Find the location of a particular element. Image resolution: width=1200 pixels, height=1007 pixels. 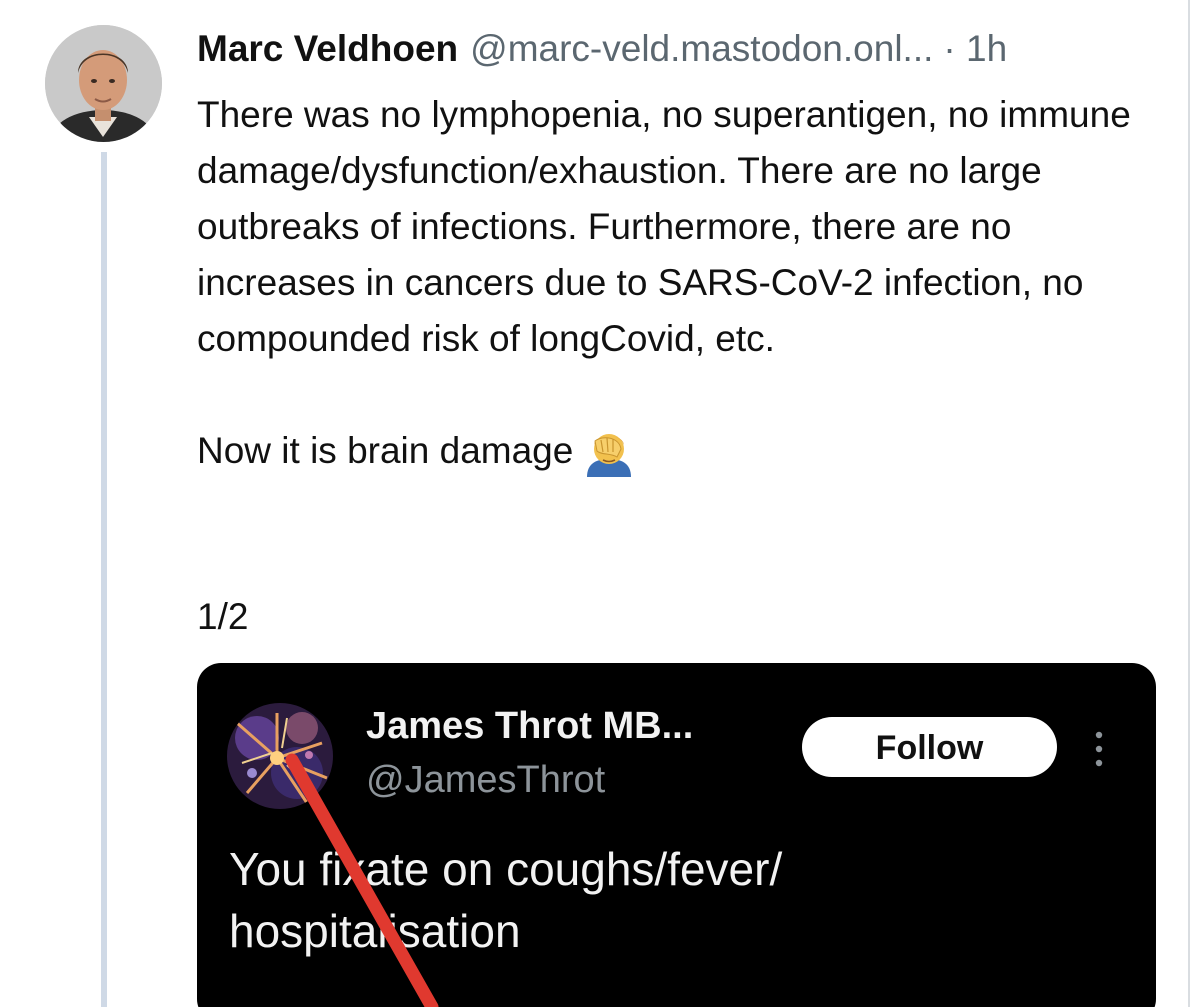

post-paragraph-2-line: Now it is brain damage is located at coordinates (682, 451).